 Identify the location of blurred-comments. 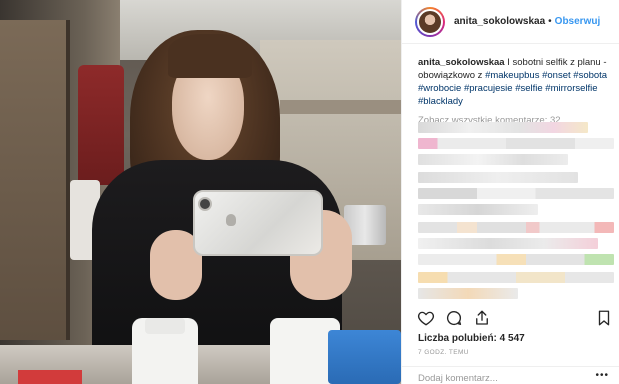
(516, 211).